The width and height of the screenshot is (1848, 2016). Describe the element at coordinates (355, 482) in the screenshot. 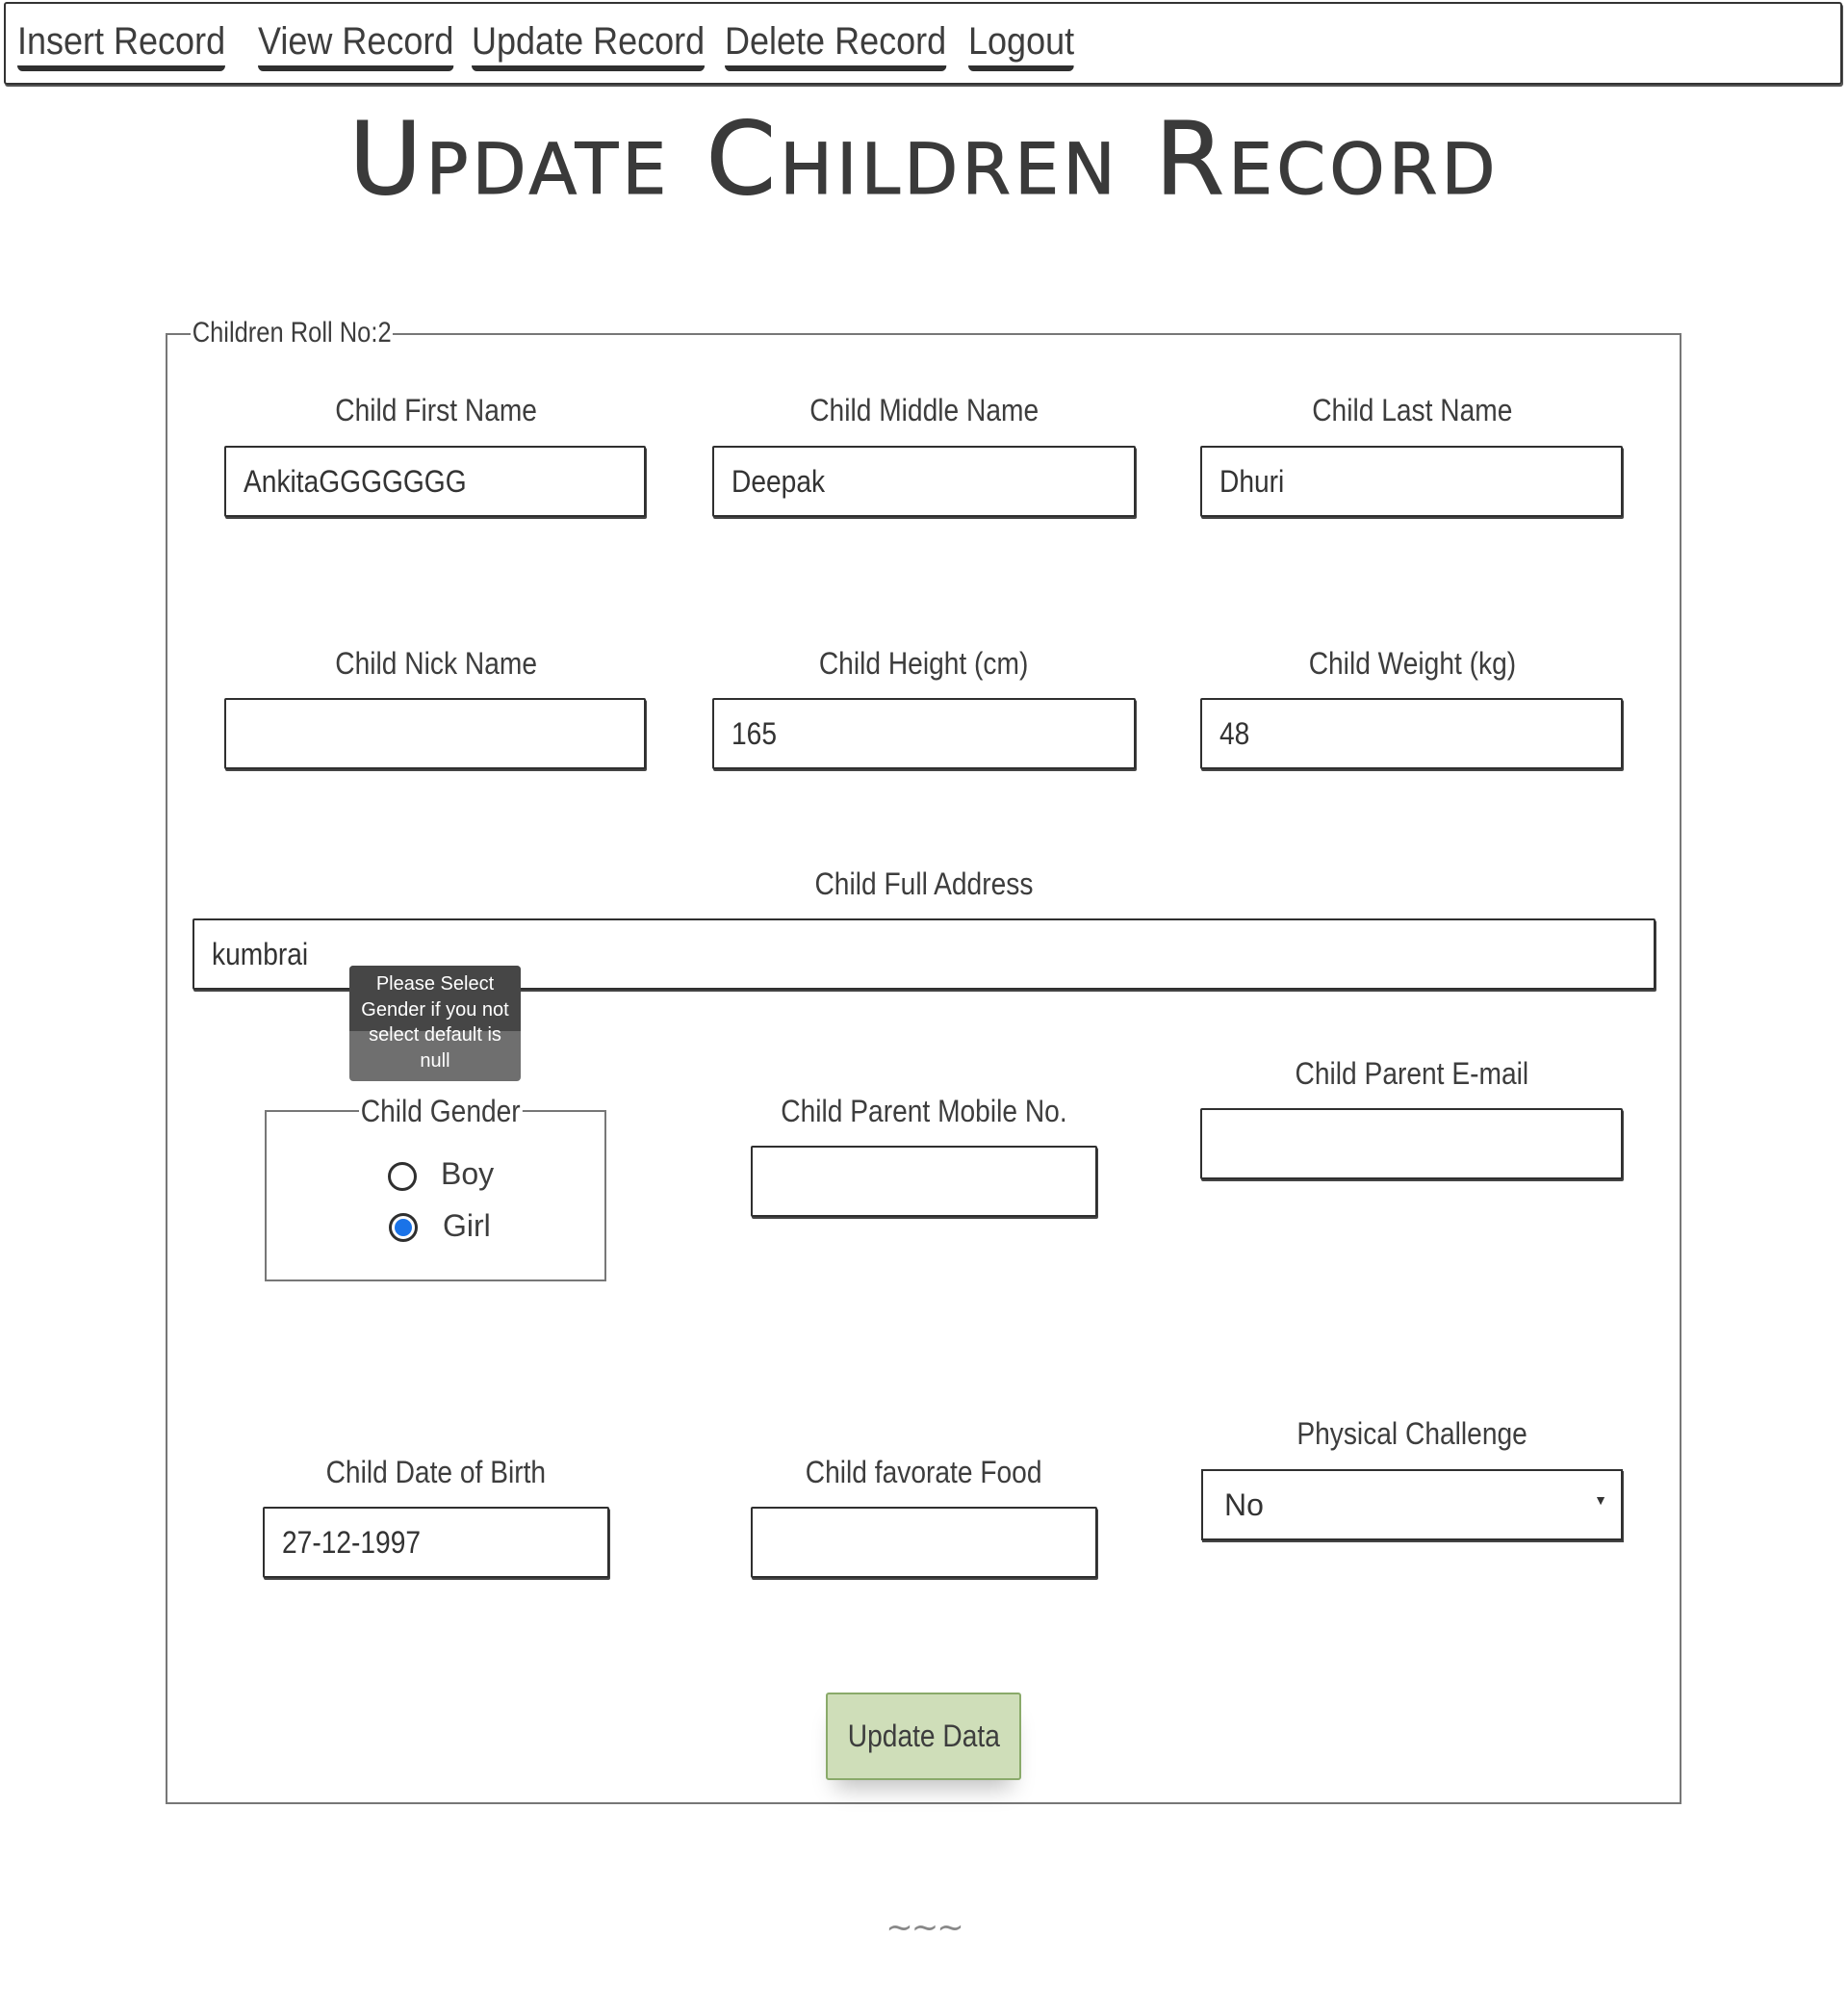

I see `first-name-value: AnkitaGGGGGGG` at that location.